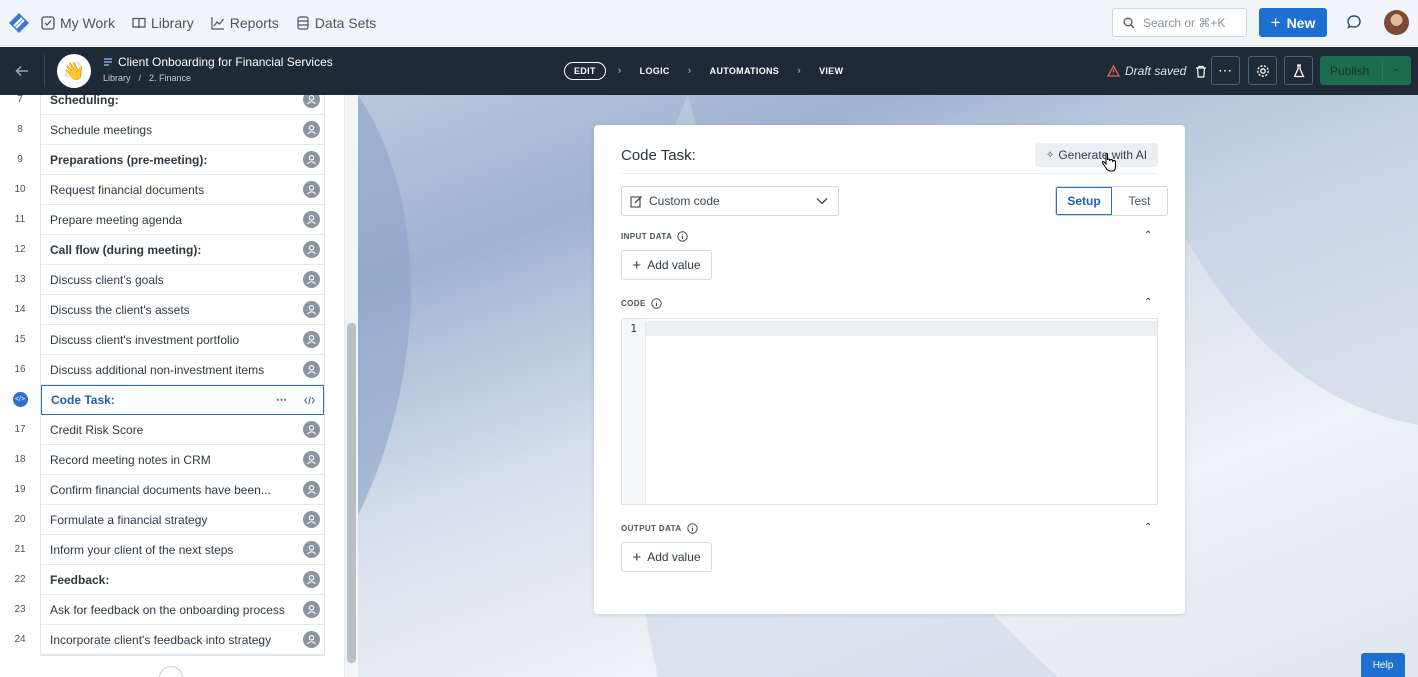 Image resolution: width=1418 pixels, height=677 pixels. Describe the element at coordinates (1084, 201) in the screenshot. I see `tab-setup: Setup` at that location.